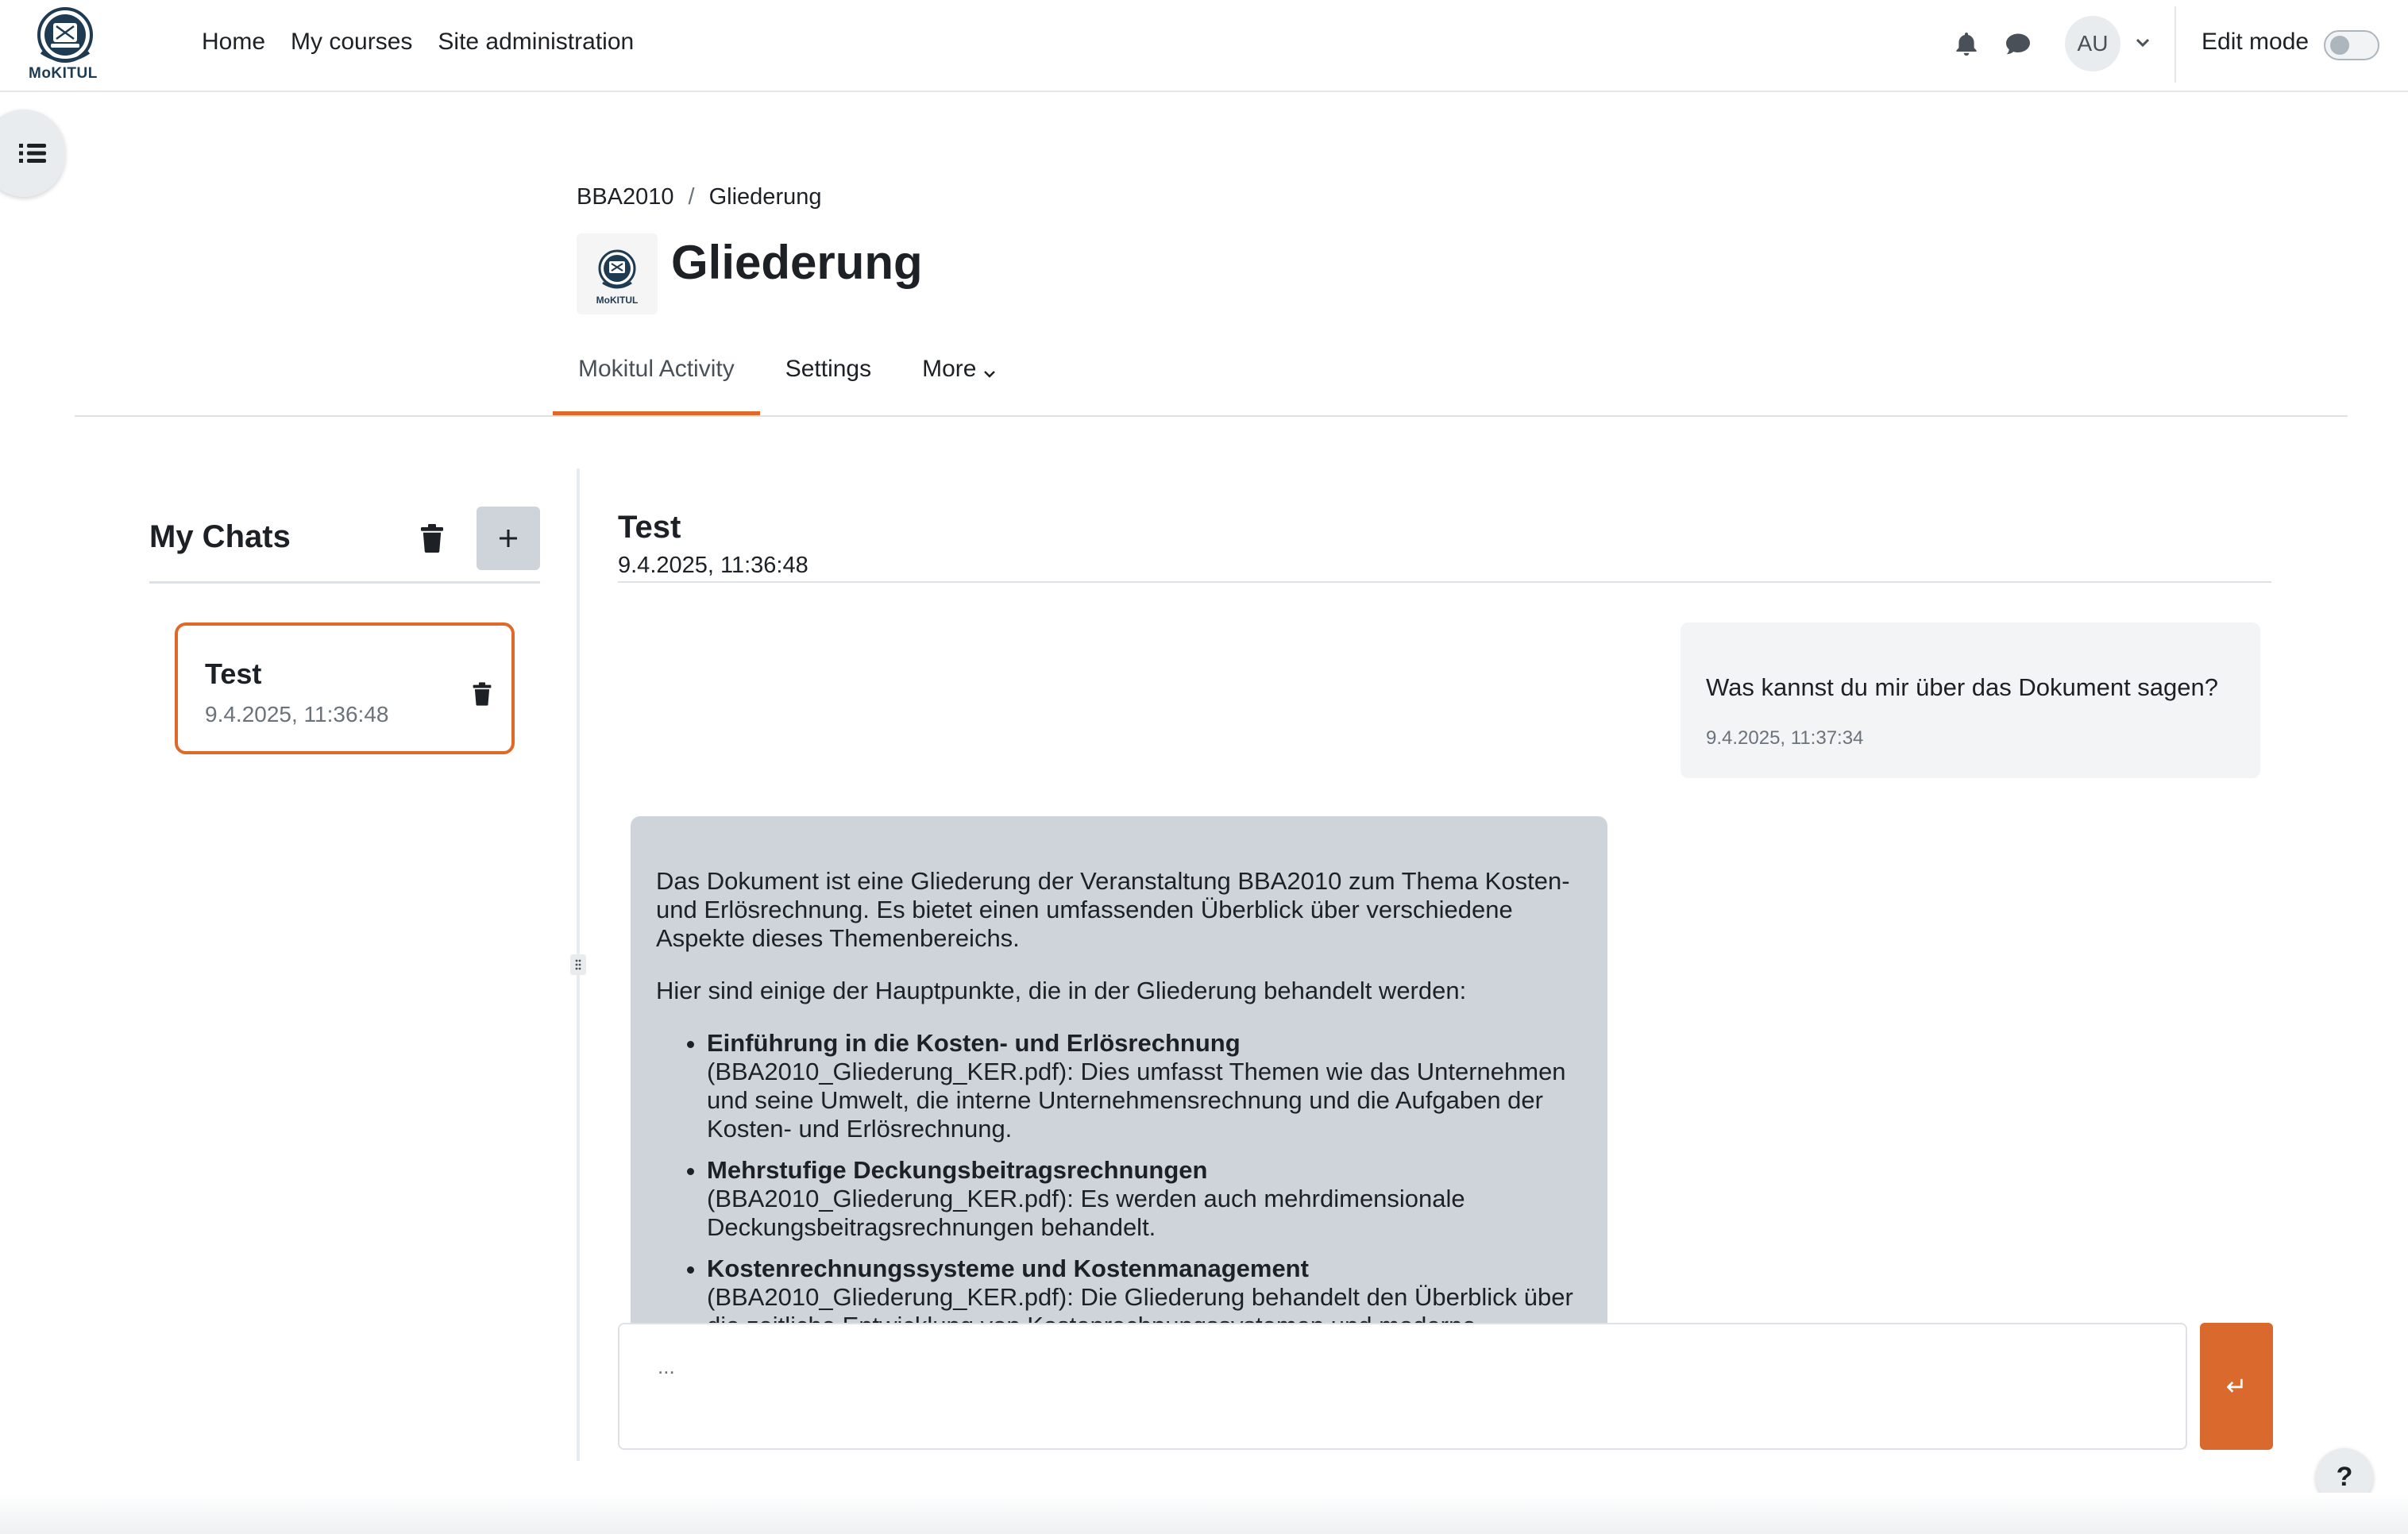 This screenshot has width=2408, height=1534. Describe the element at coordinates (1211, 416) in the screenshot. I see `header-divider` at that location.